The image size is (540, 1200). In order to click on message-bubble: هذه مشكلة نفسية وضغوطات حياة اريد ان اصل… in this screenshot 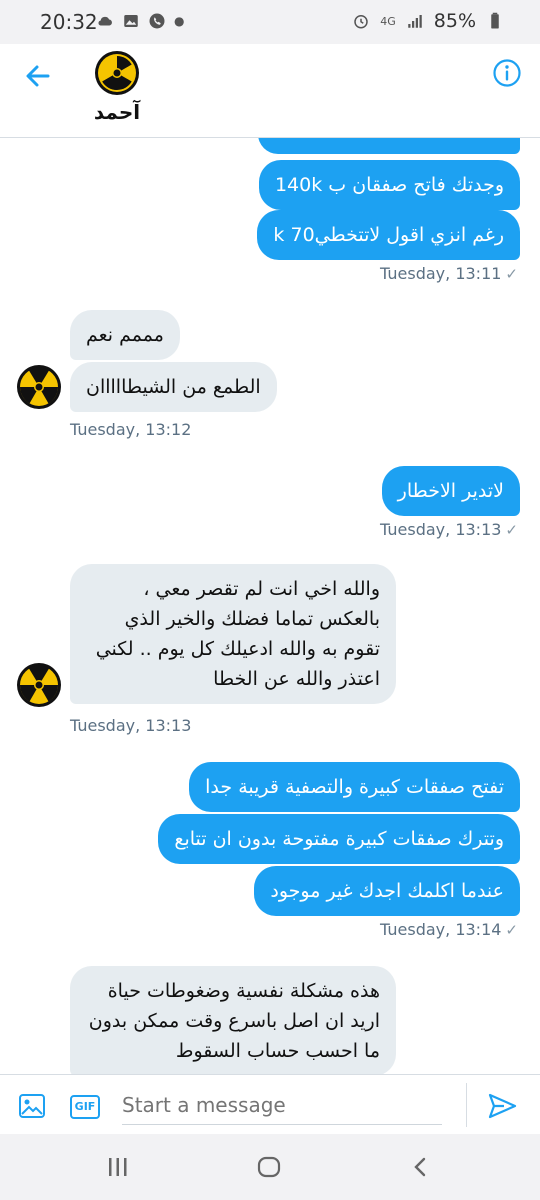, I will do `click(233, 1020)`.